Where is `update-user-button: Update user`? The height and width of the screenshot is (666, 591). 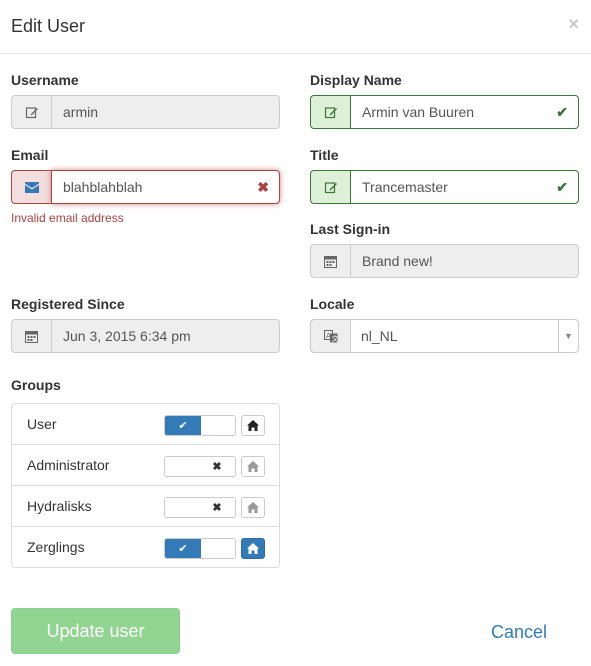
update-user-button: Update user is located at coordinates (95, 631).